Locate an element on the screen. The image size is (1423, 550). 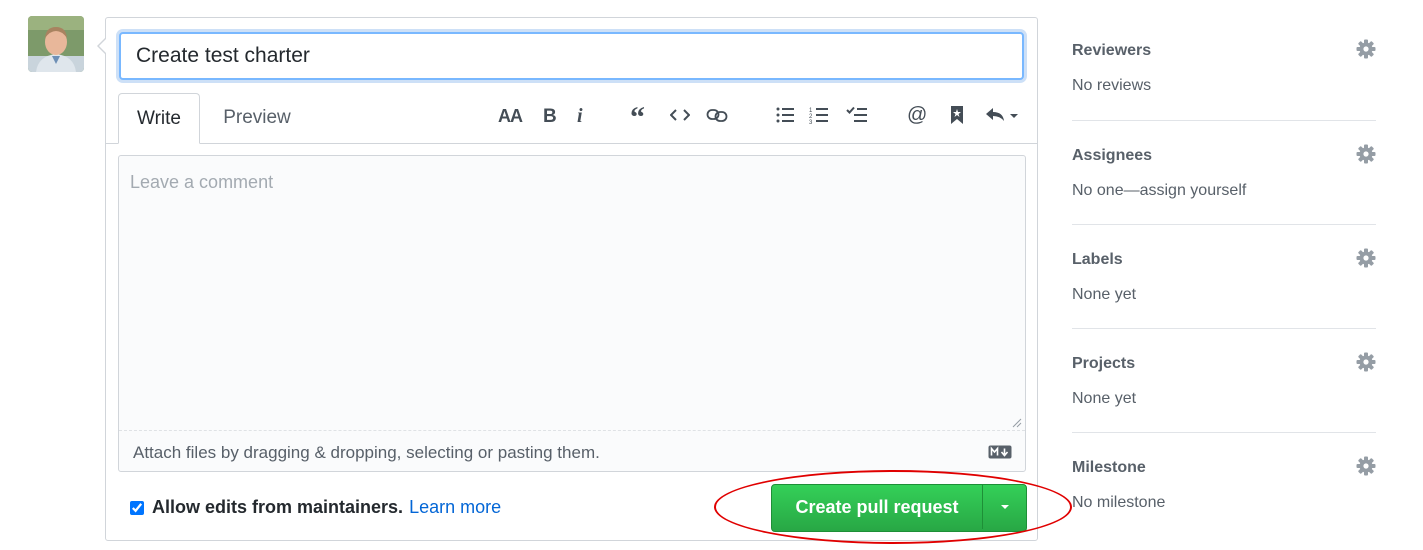
create-pull-request-button-group: Create pull request is located at coordinates (899, 508).